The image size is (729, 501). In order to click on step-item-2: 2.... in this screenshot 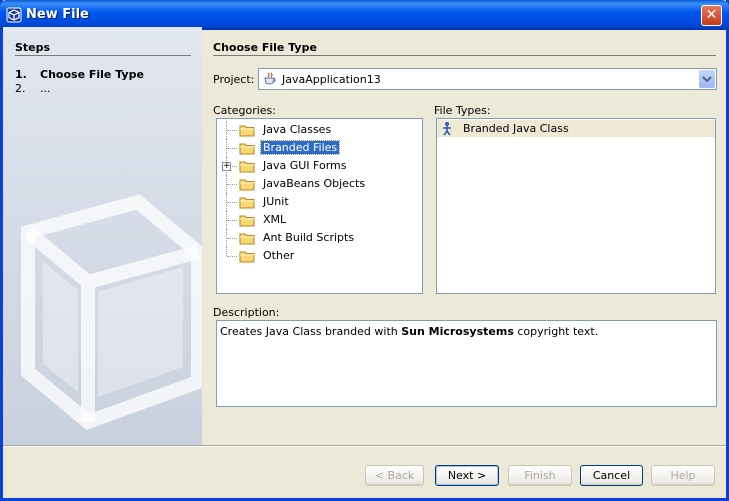, I will do `click(33, 88)`.